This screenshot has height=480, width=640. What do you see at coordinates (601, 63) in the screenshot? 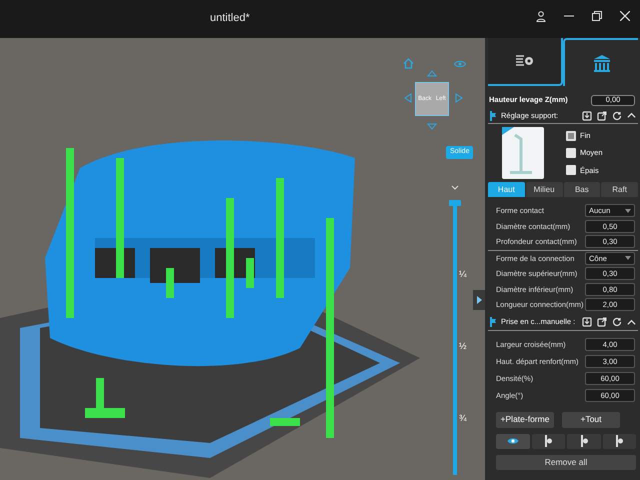
I see `columns-icon` at bounding box center [601, 63].